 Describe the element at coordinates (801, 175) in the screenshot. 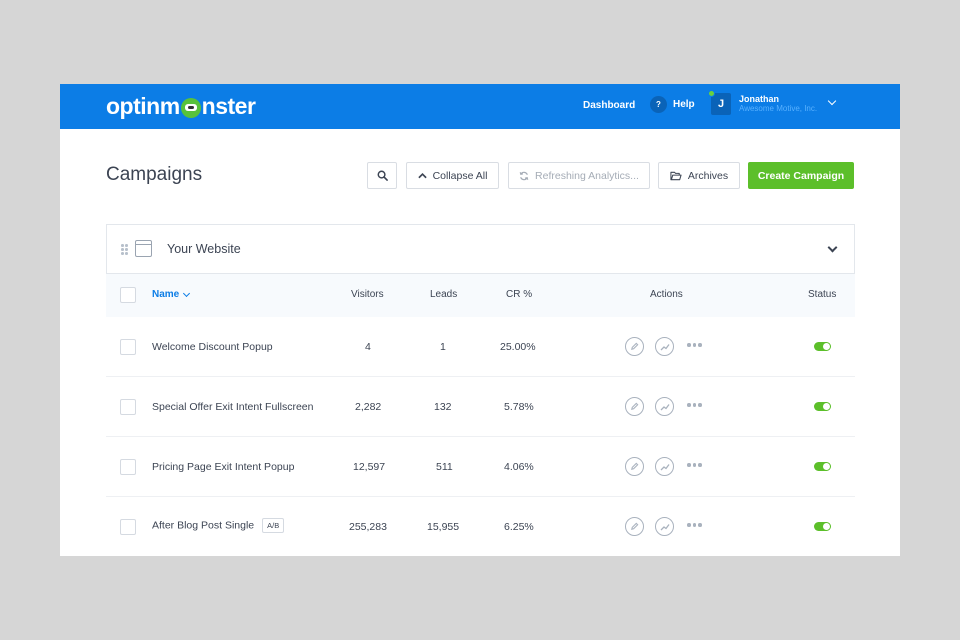

I see `create-campaign-button: Create Campaign` at that location.